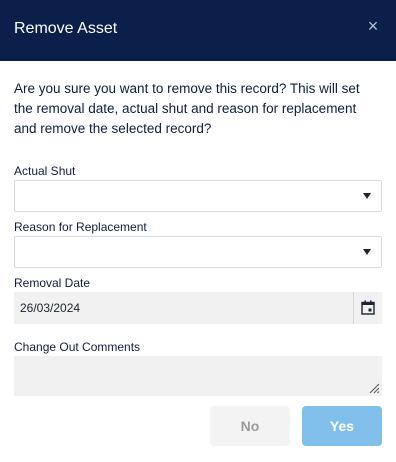 Image resolution: width=396 pixels, height=462 pixels. What do you see at coordinates (198, 308) in the screenshot?
I see `removal-date-field: 26/03/2024` at bounding box center [198, 308].